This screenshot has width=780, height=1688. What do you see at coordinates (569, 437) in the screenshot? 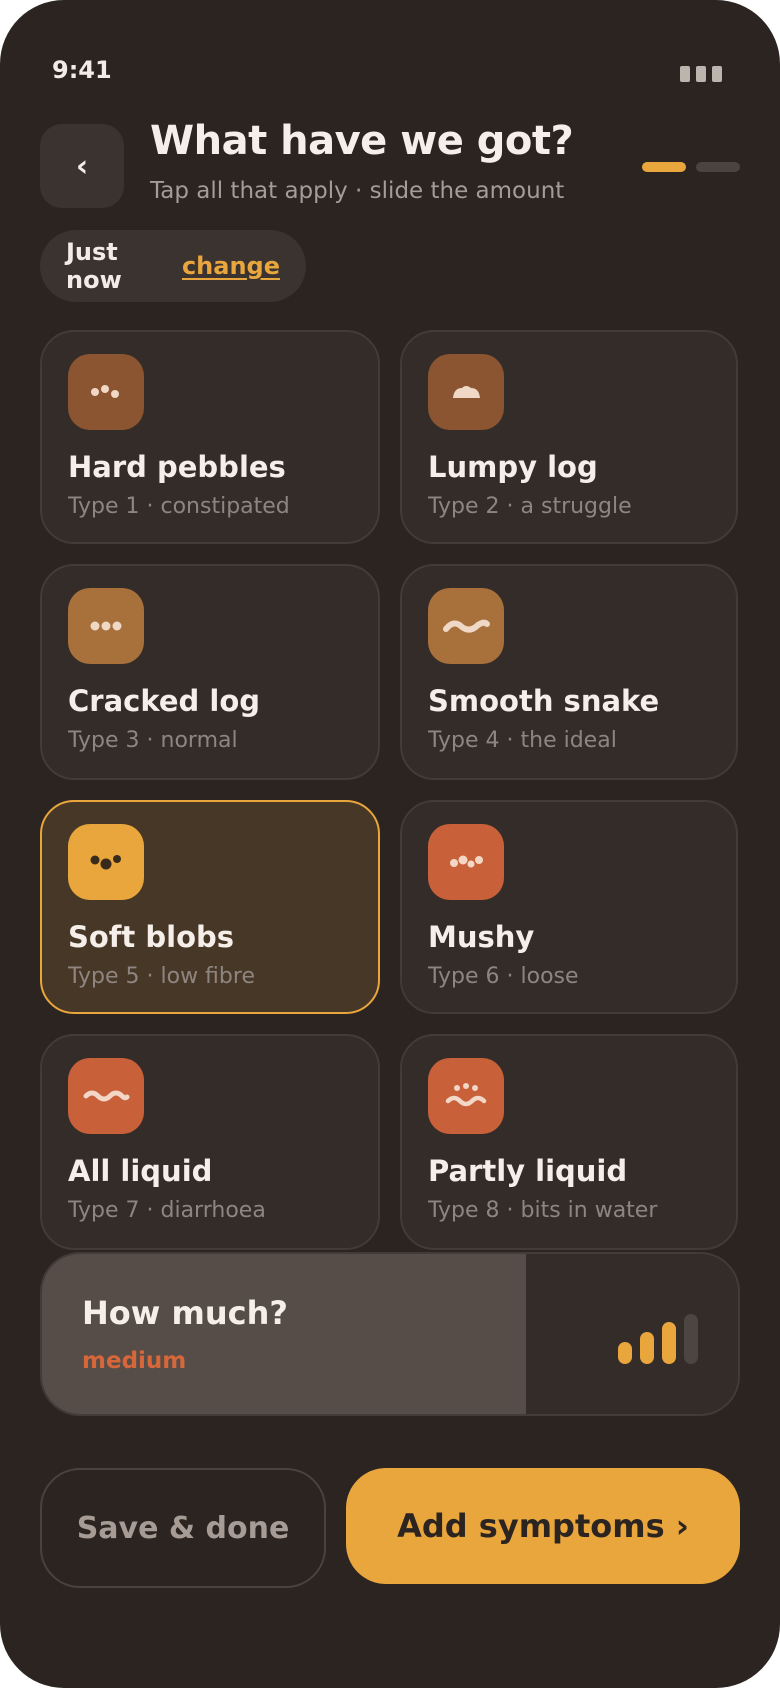
I see `type-card-2: Lumpy log Type 2 · a struggle` at bounding box center [569, 437].